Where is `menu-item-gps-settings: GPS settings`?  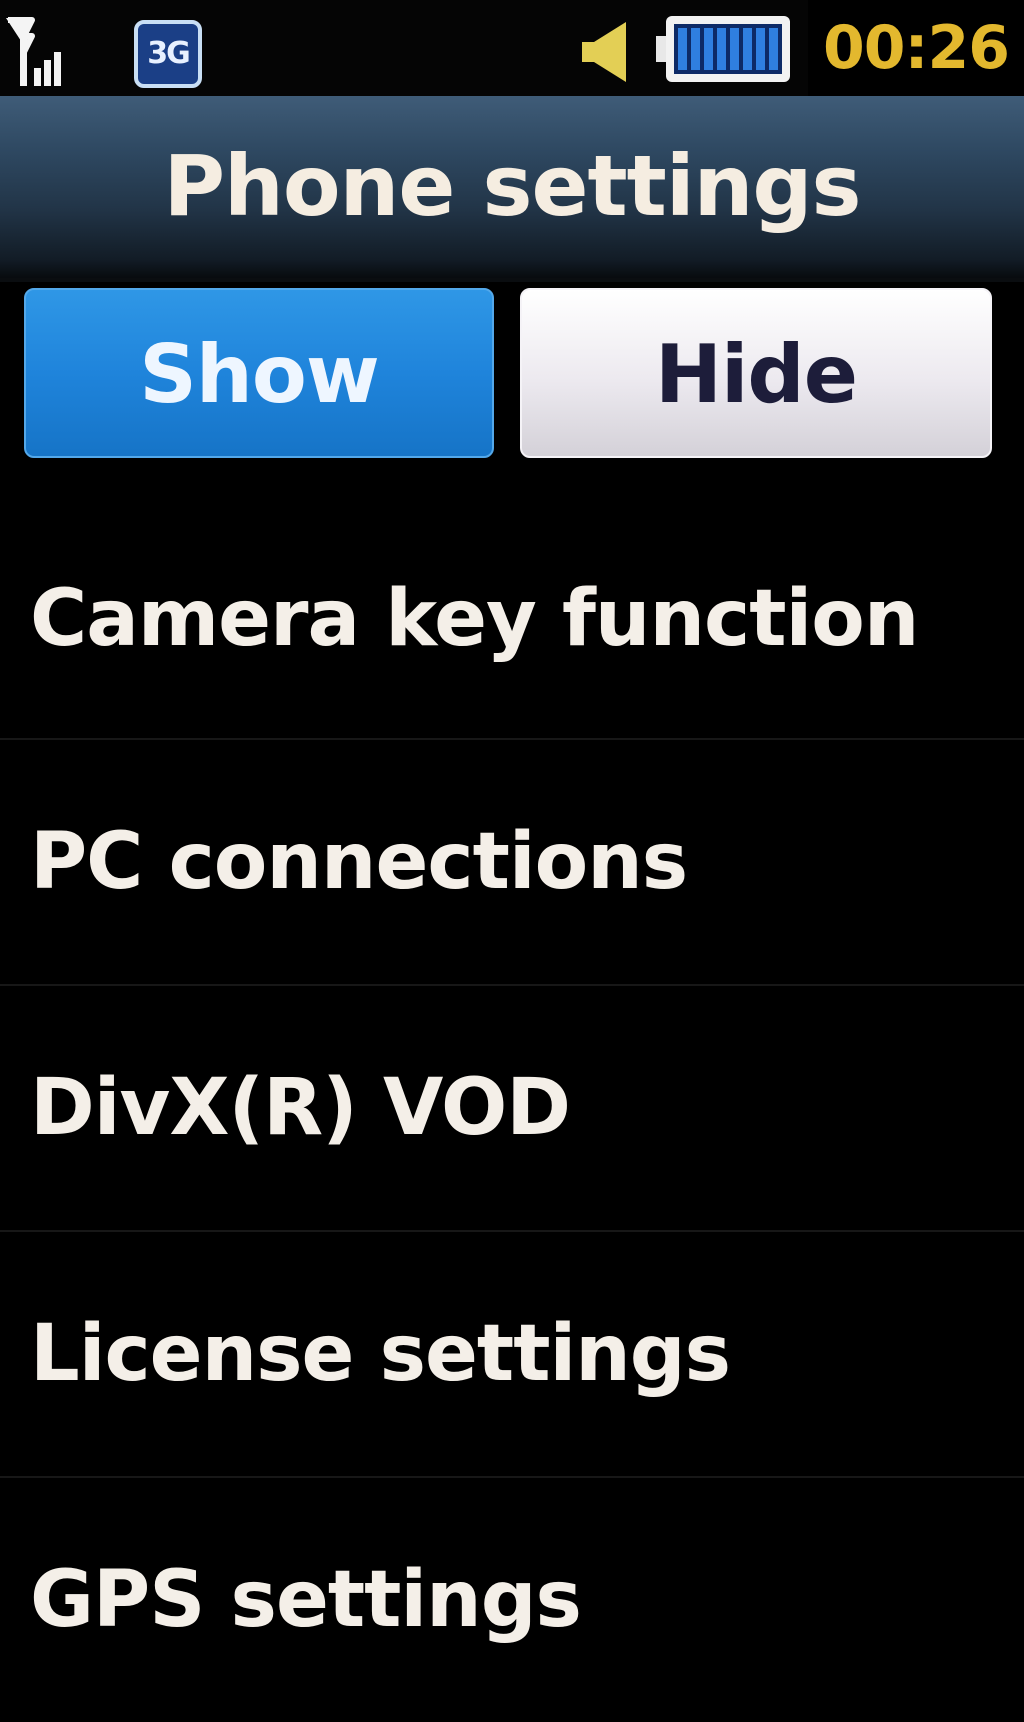 menu-item-gps-settings: GPS settings is located at coordinates (512, 1599).